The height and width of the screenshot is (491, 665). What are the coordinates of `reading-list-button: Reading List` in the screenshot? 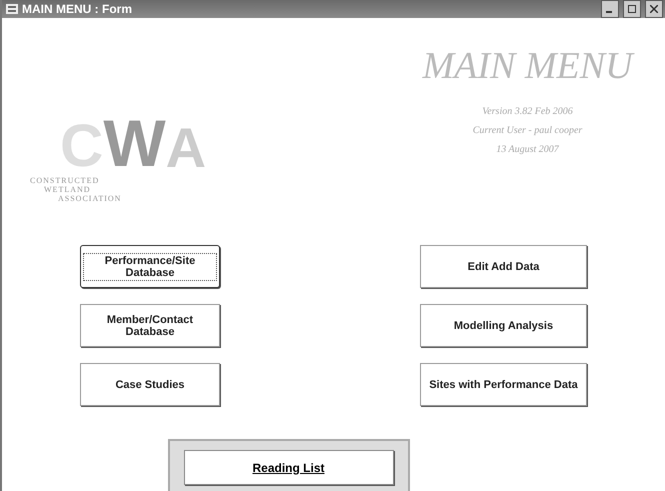 It's located at (289, 467).